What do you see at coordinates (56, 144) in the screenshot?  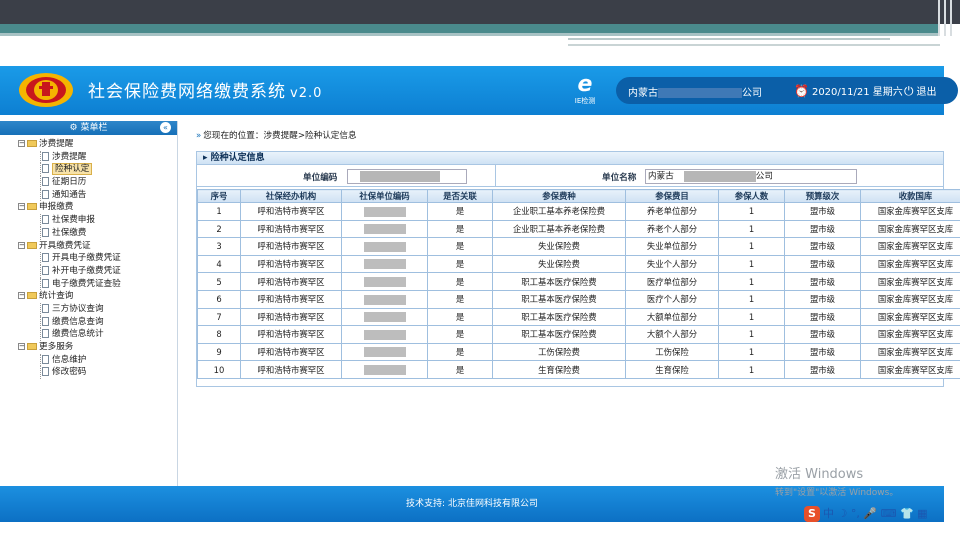 I see `sidebar-item-label: 涉费提醒` at bounding box center [56, 144].